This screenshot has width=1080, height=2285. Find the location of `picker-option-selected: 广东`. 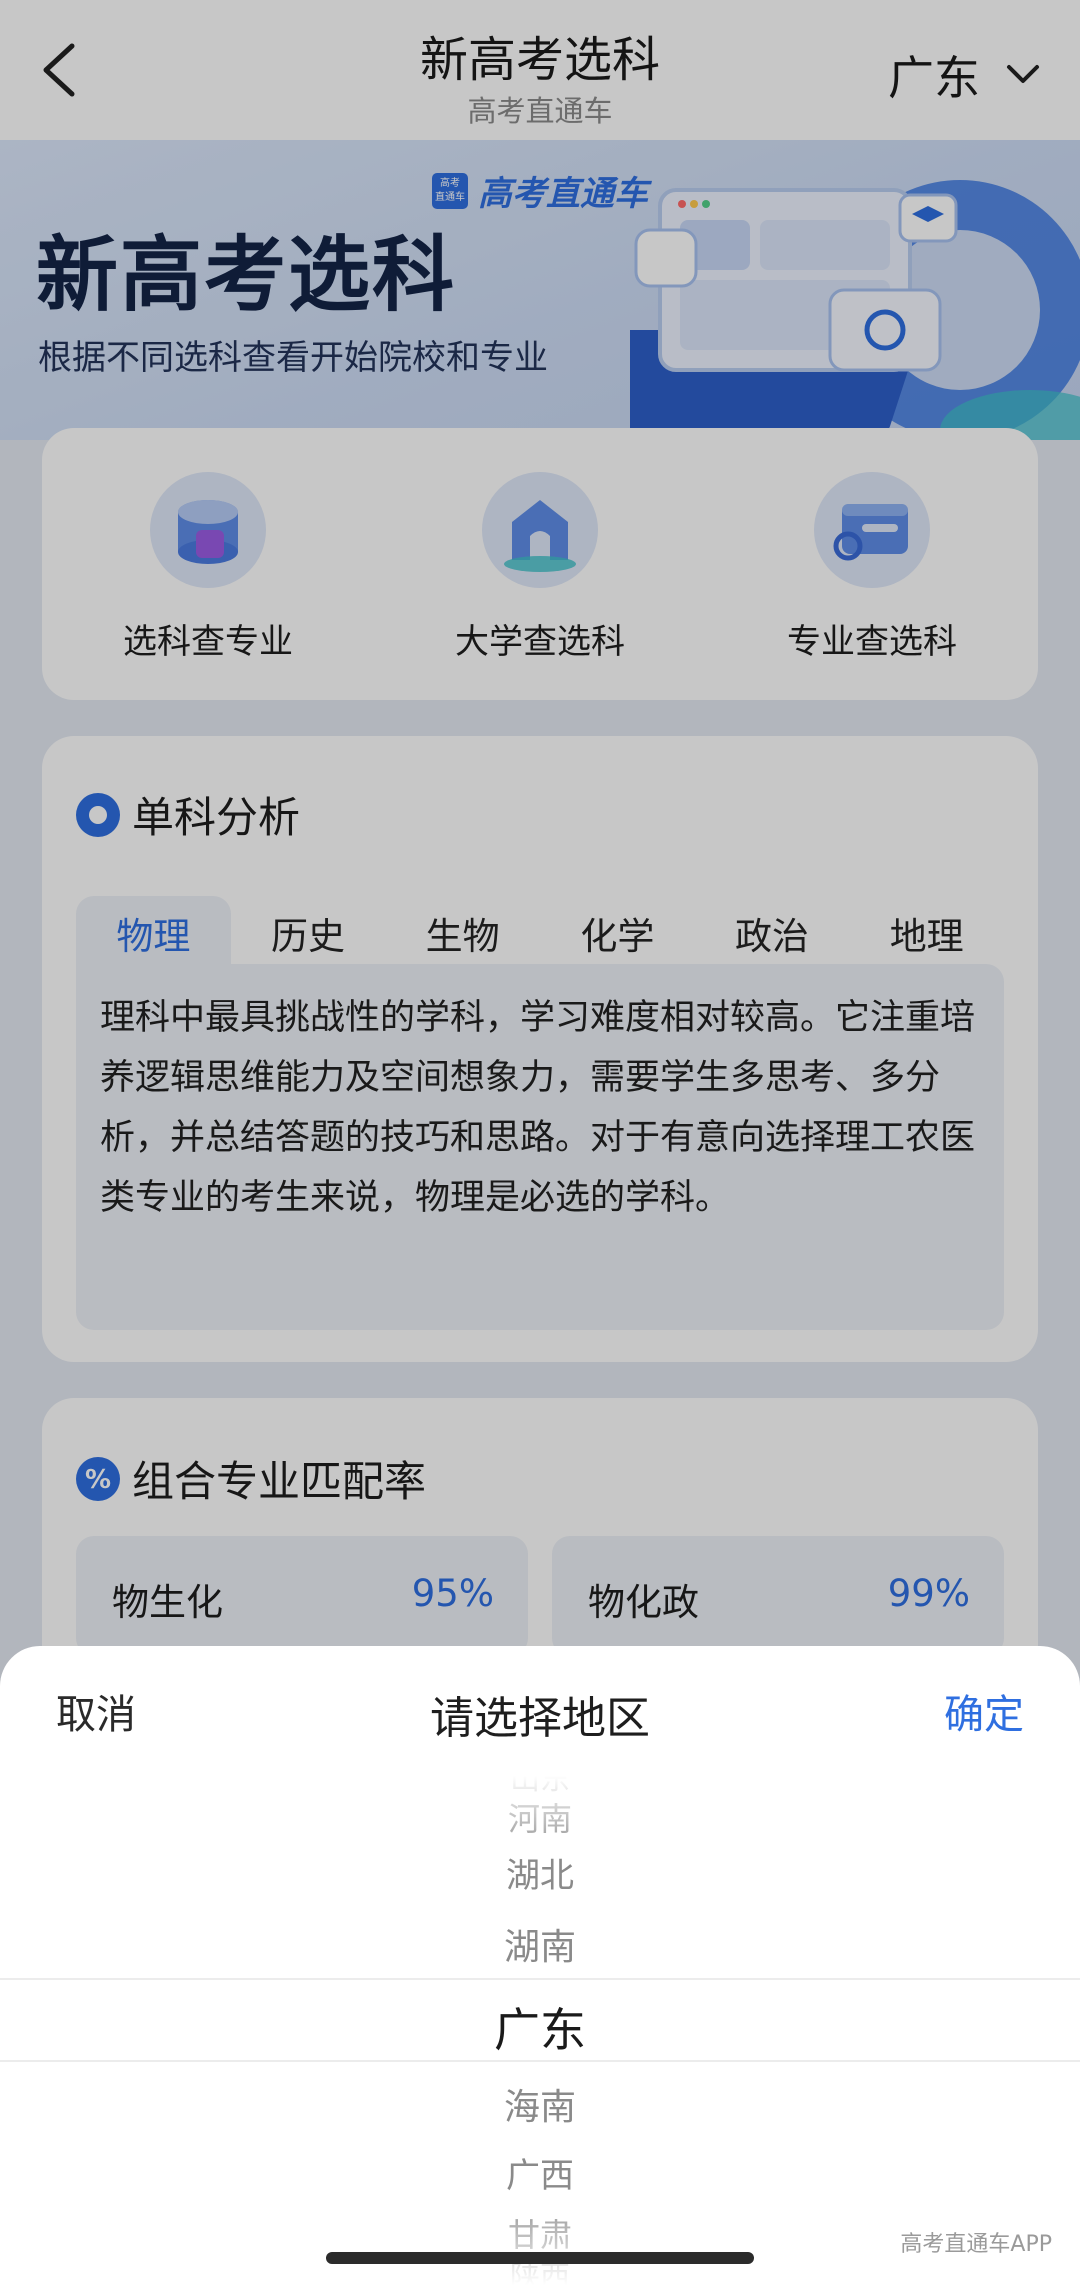

picker-option-selected: 广东 is located at coordinates (540, 2027).